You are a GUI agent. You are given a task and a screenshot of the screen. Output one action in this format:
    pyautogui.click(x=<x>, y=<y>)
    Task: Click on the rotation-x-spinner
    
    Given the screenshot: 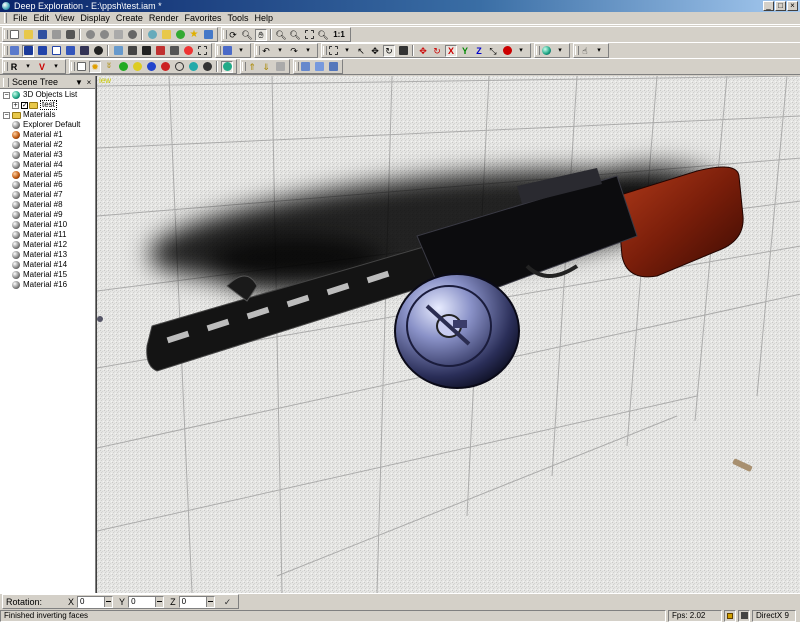 What is the action you would take?
    pyautogui.click(x=108, y=601)
    